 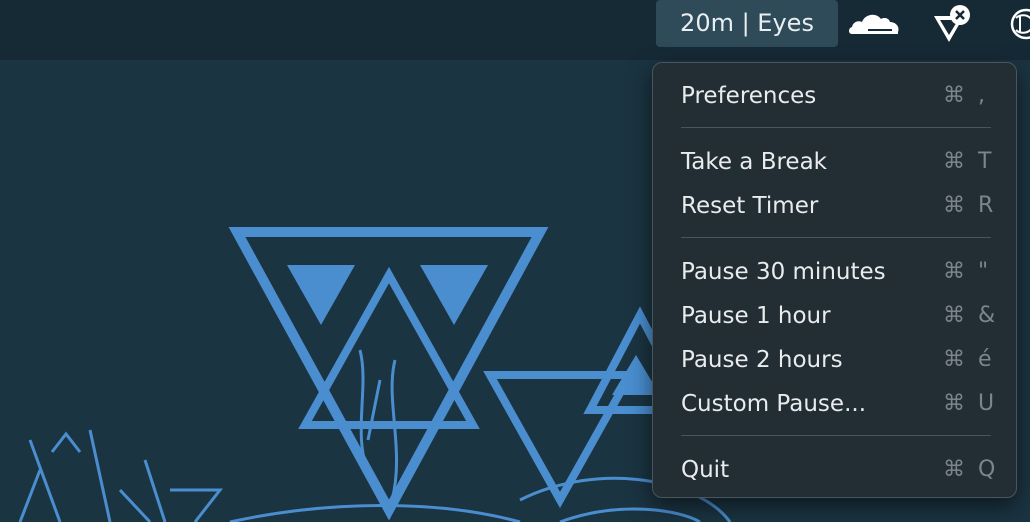 What do you see at coordinates (834, 96) in the screenshot?
I see `menu-item-preferences: Preferences ⌘ ,` at bounding box center [834, 96].